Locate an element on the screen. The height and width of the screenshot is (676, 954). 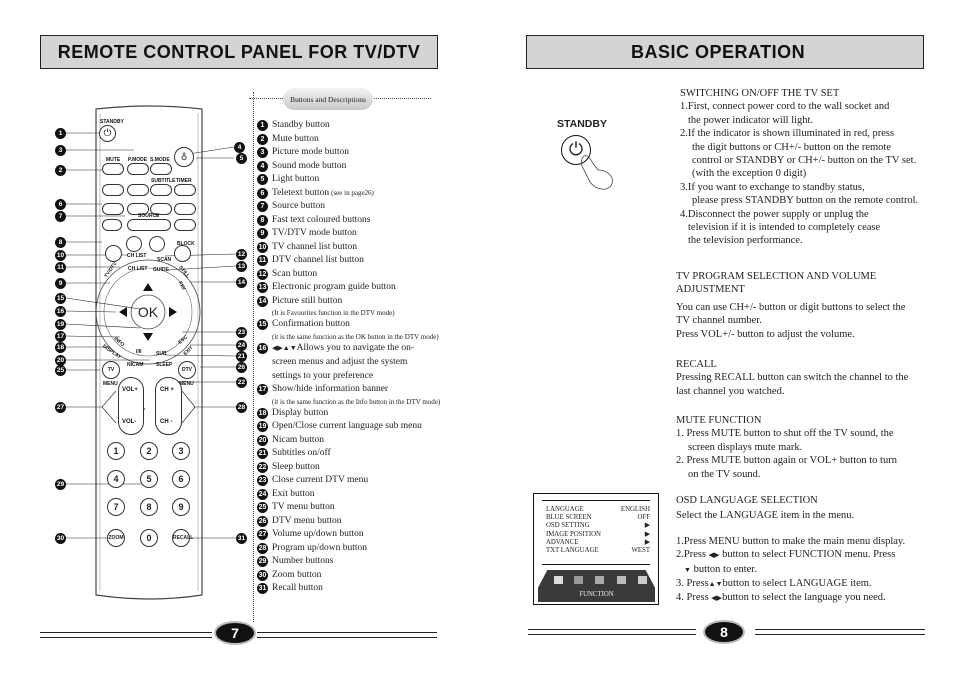
legend-item: 18 Display button is located at coordinates (352, 414).